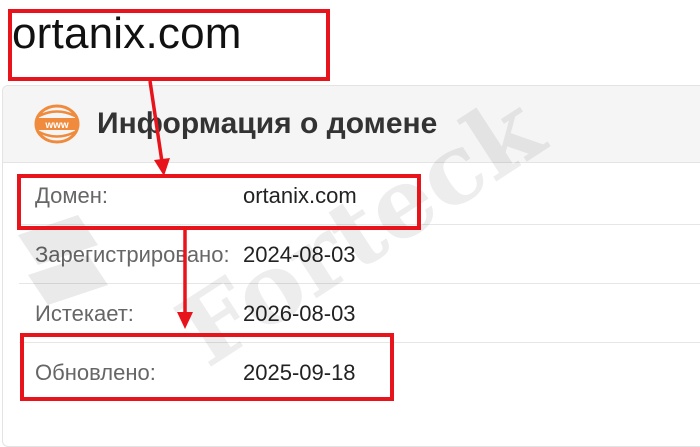 This screenshot has width=700, height=447. What do you see at coordinates (159, 128) in the screenshot?
I see `arrow-heading-to-domain` at bounding box center [159, 128].